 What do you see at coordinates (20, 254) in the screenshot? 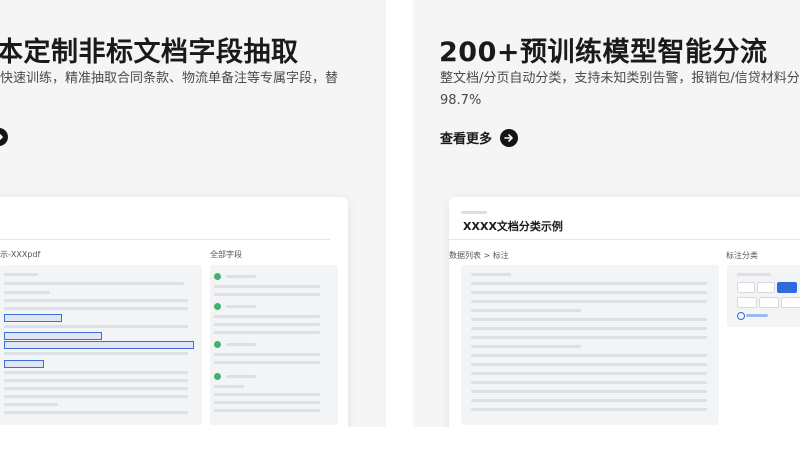
I see `file-name-label: 示-XXXpdf` at bounding box center [20, 254].